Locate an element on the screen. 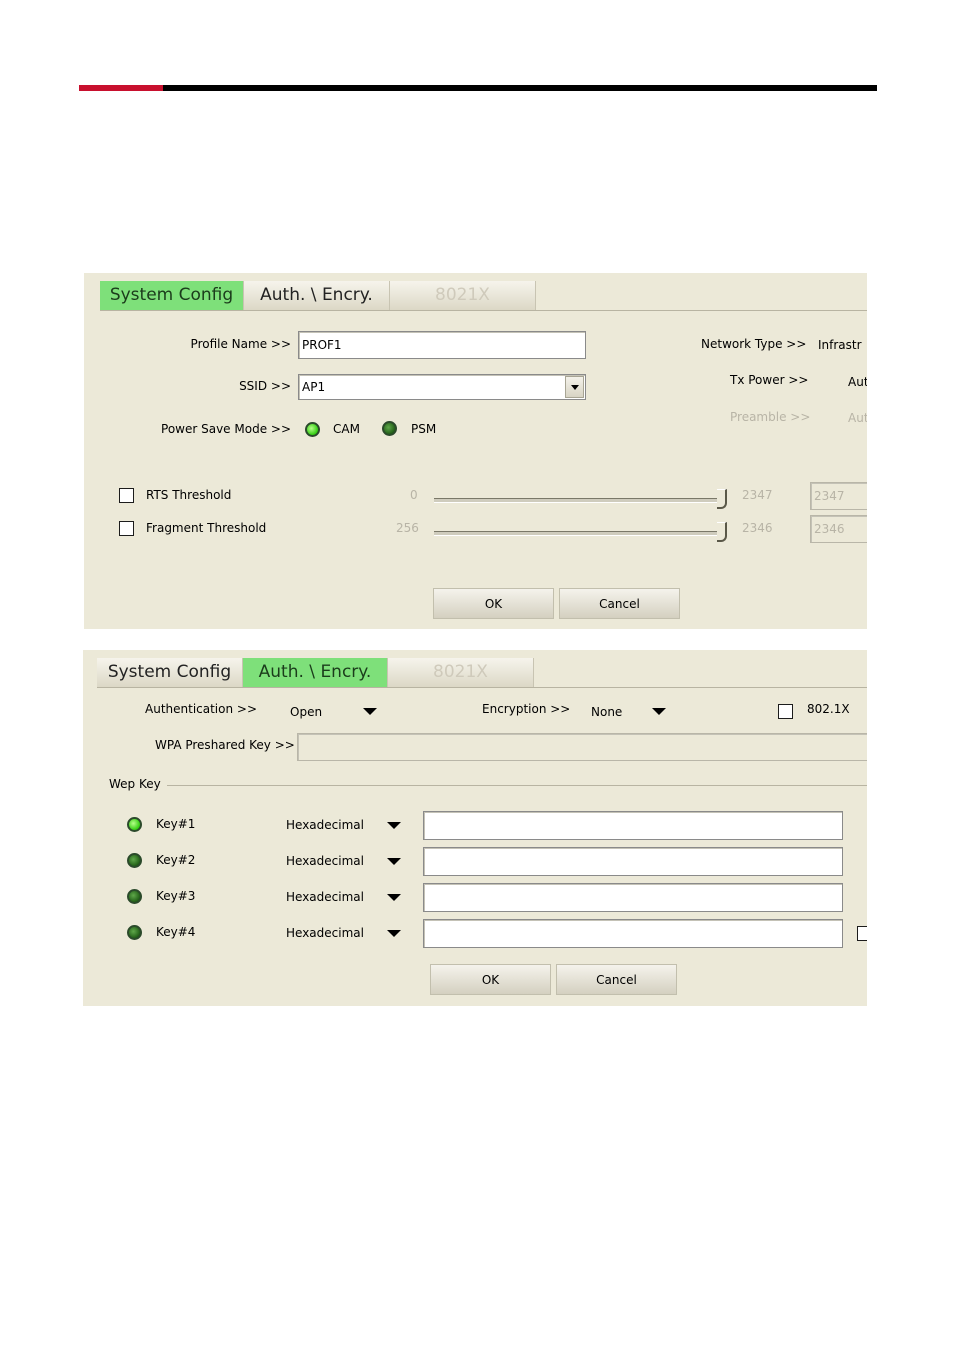  network-type-label: Network Type >> is located at coordinates (754, 344).